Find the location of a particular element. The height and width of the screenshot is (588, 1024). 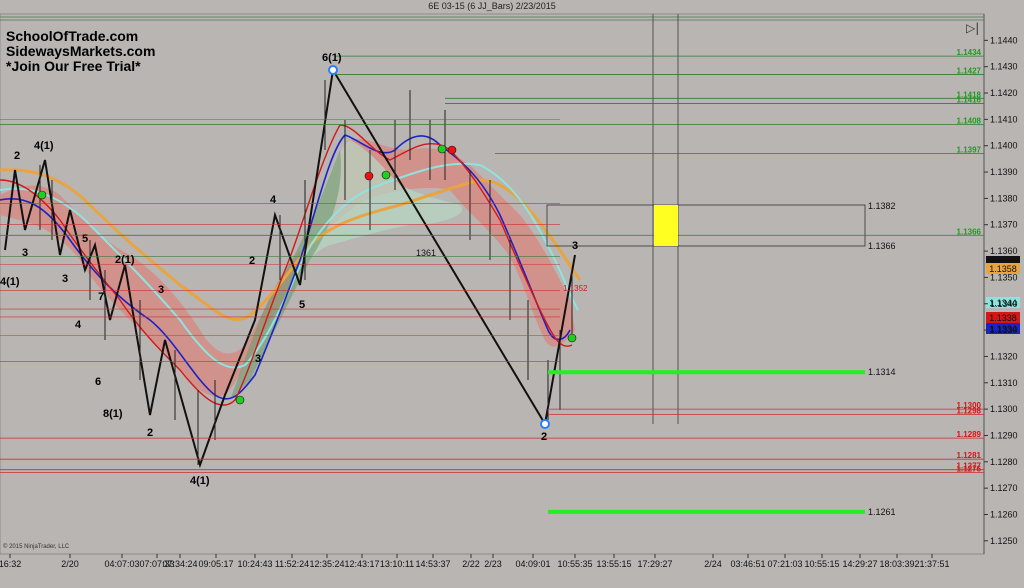

y-tick-label: 1.1270 is located at coordinates (1004, 488).